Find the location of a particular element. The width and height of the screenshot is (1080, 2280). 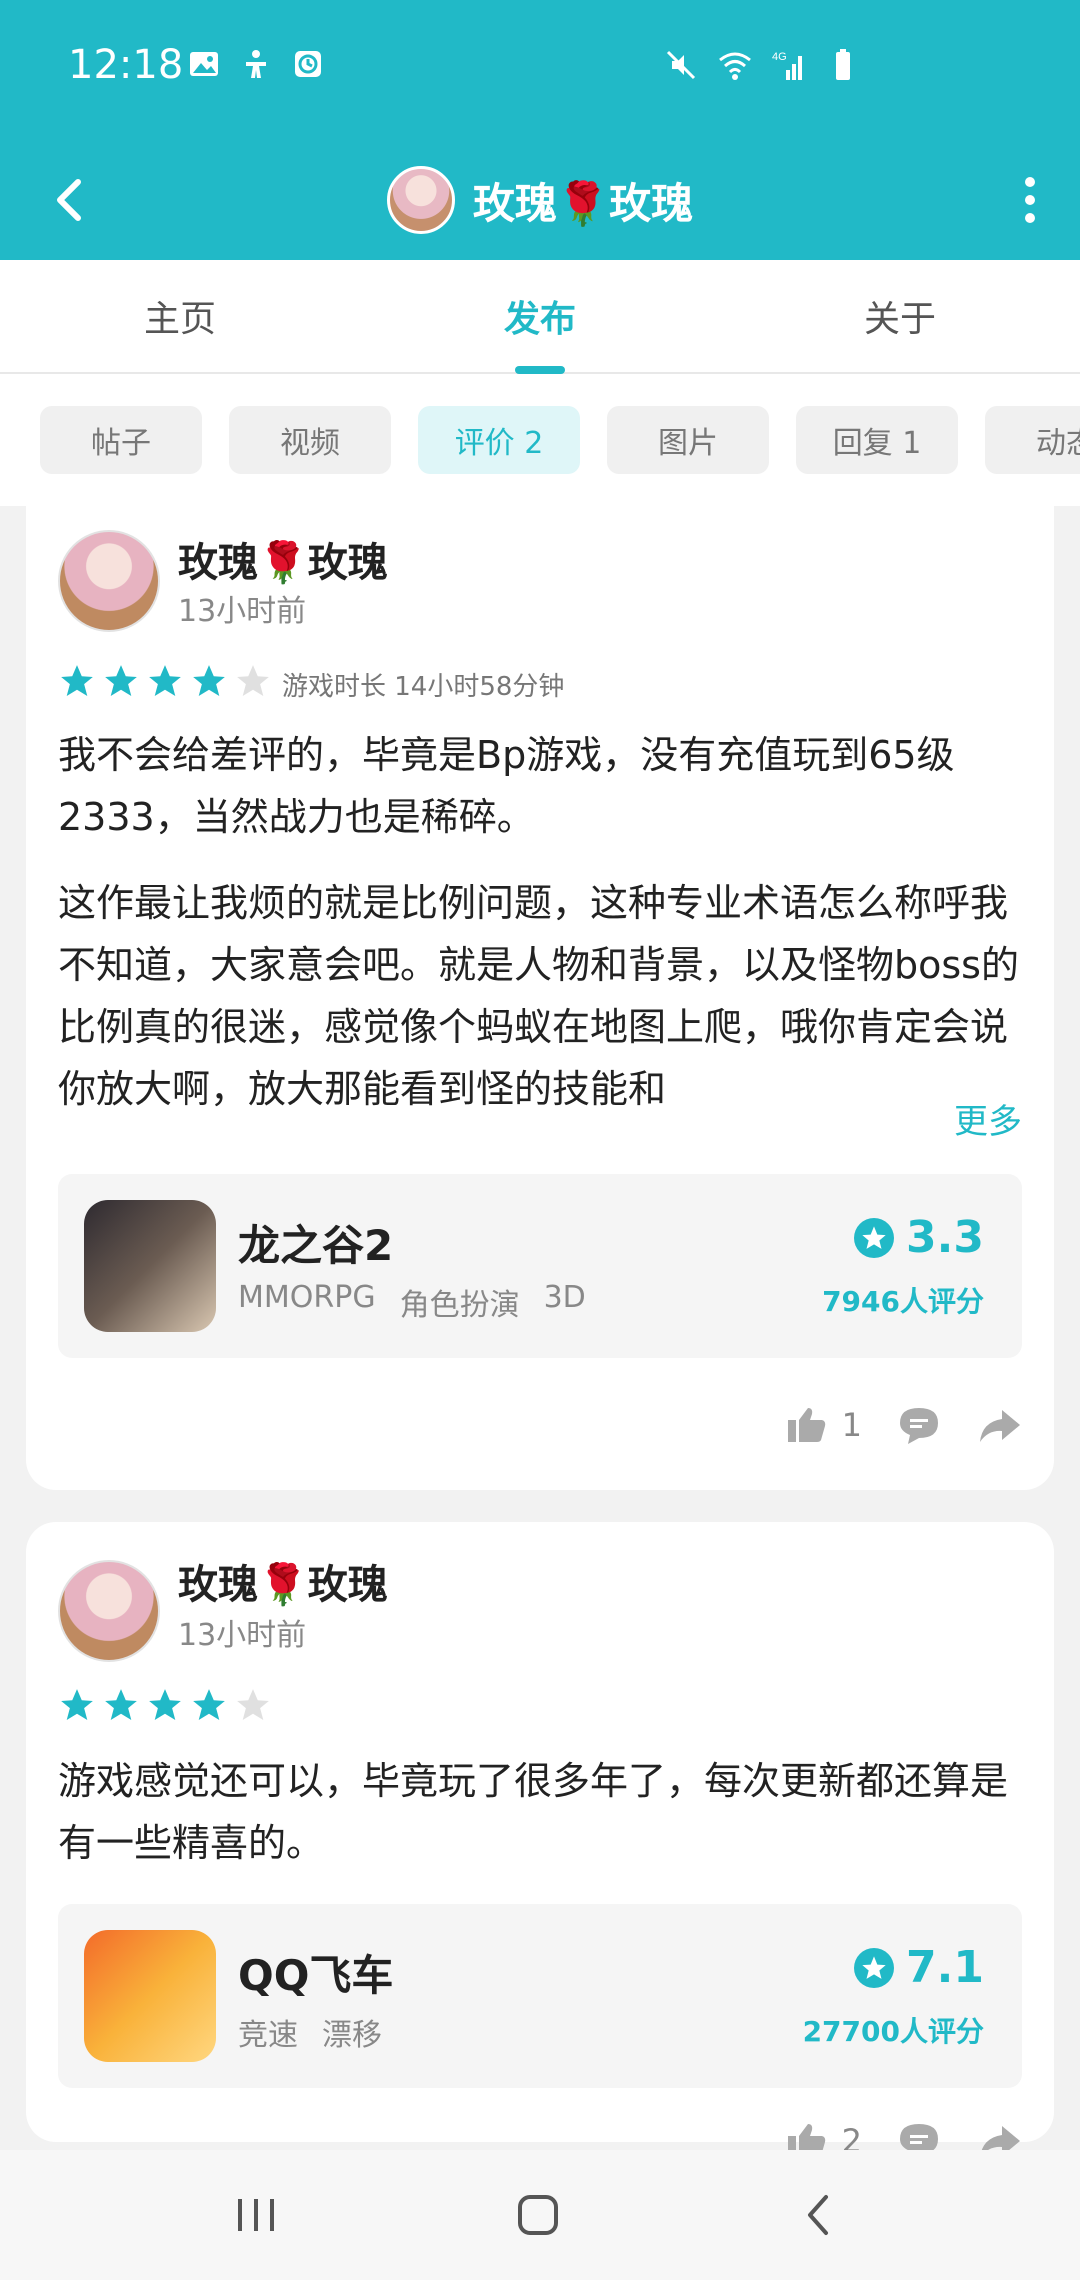

more-menu-button is located at coordinates (1030, 200).